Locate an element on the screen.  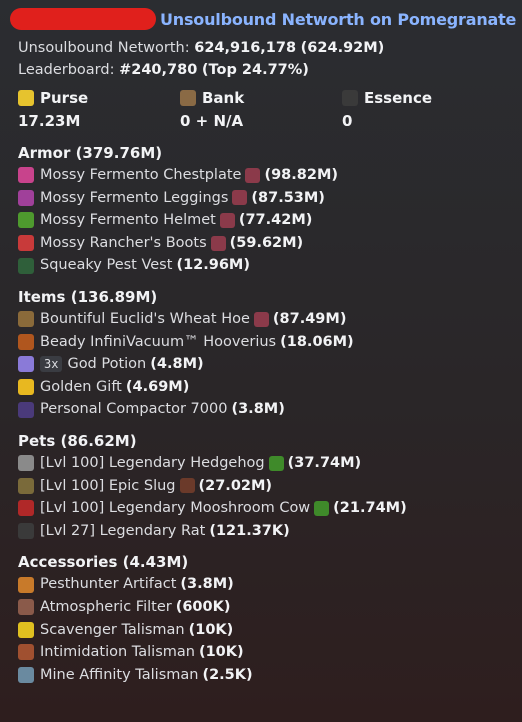
hoe-icon is located at coordinates (26, 319).